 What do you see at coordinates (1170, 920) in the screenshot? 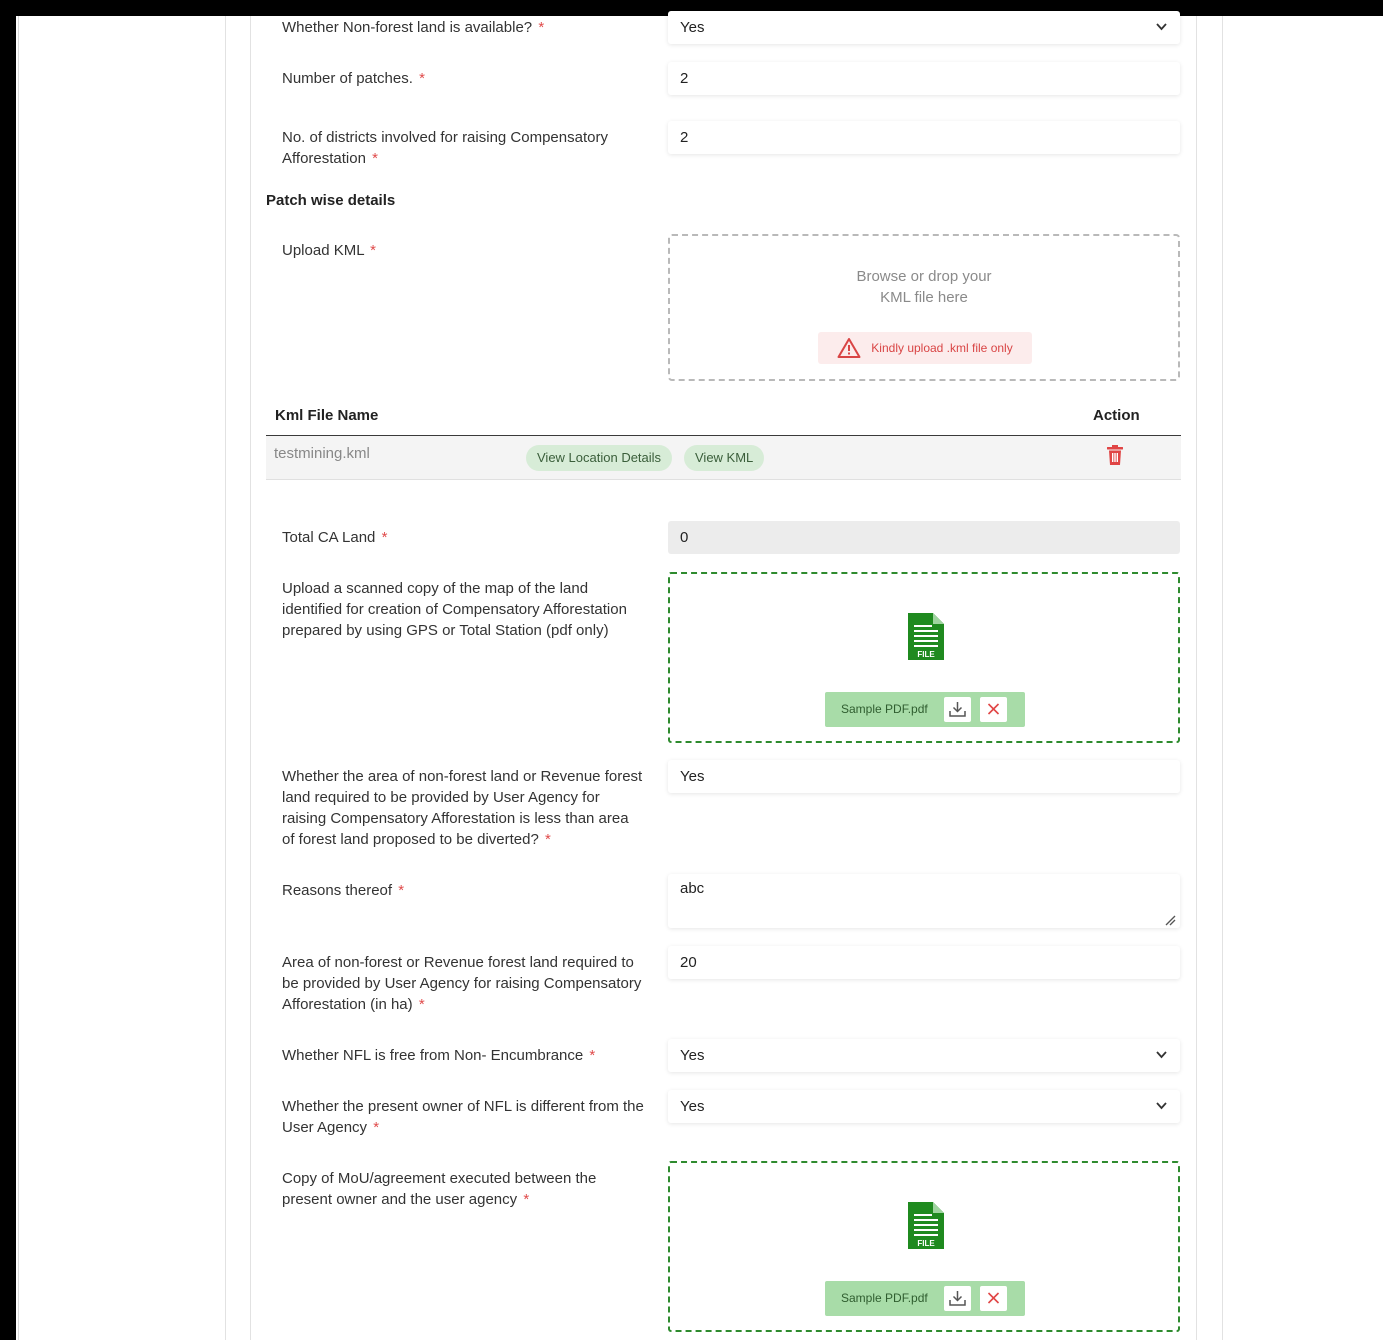
I see `resize-grip-icon` at bounding box center [1170, 920].